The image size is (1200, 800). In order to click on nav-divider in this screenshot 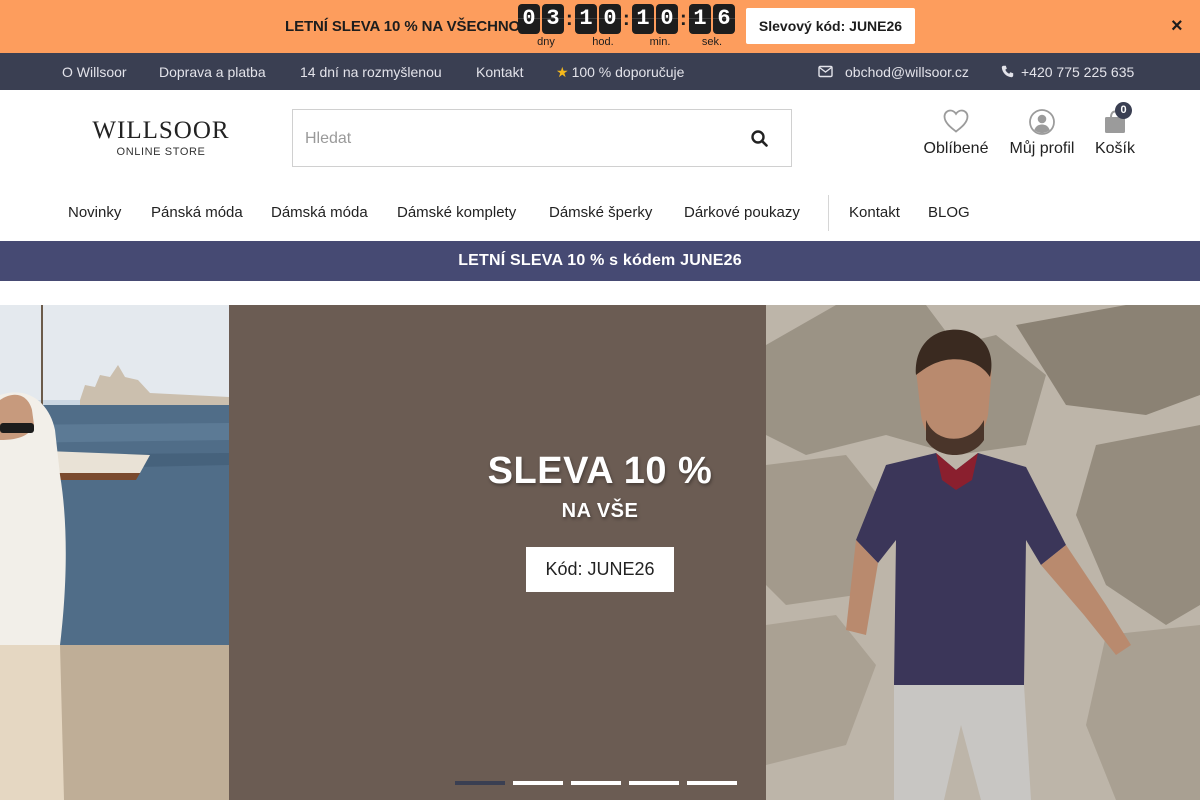, I will do `click(828, 213)`.